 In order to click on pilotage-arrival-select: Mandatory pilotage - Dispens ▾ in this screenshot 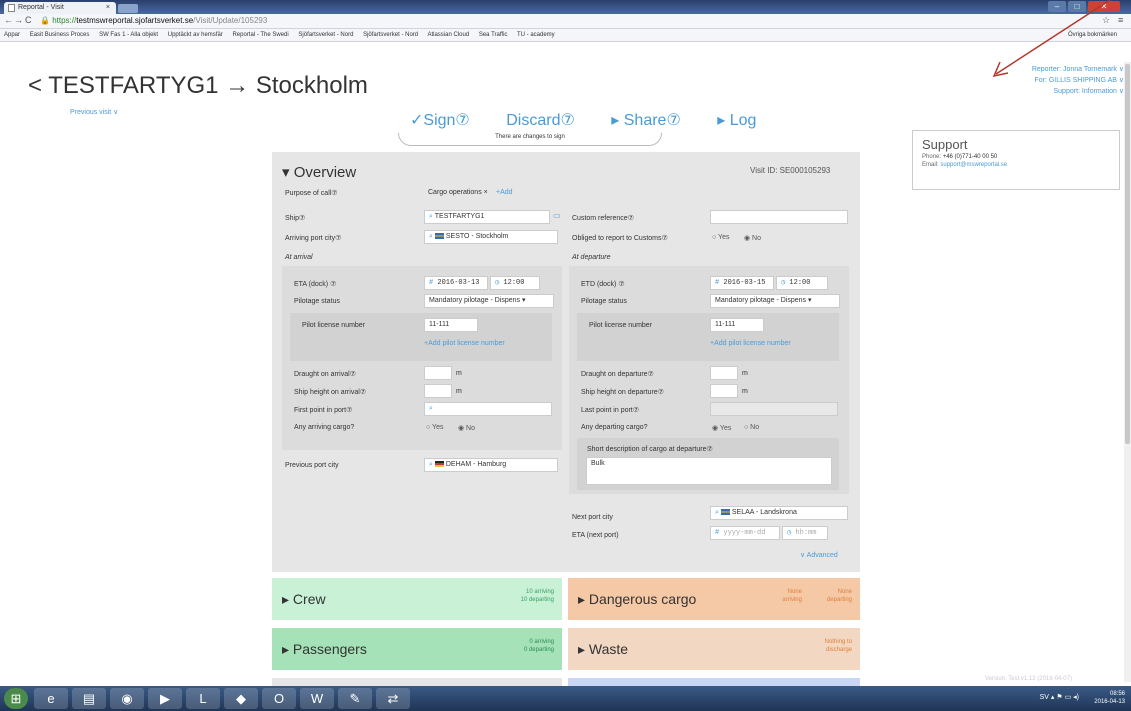, I will do `click(489, 301)`.